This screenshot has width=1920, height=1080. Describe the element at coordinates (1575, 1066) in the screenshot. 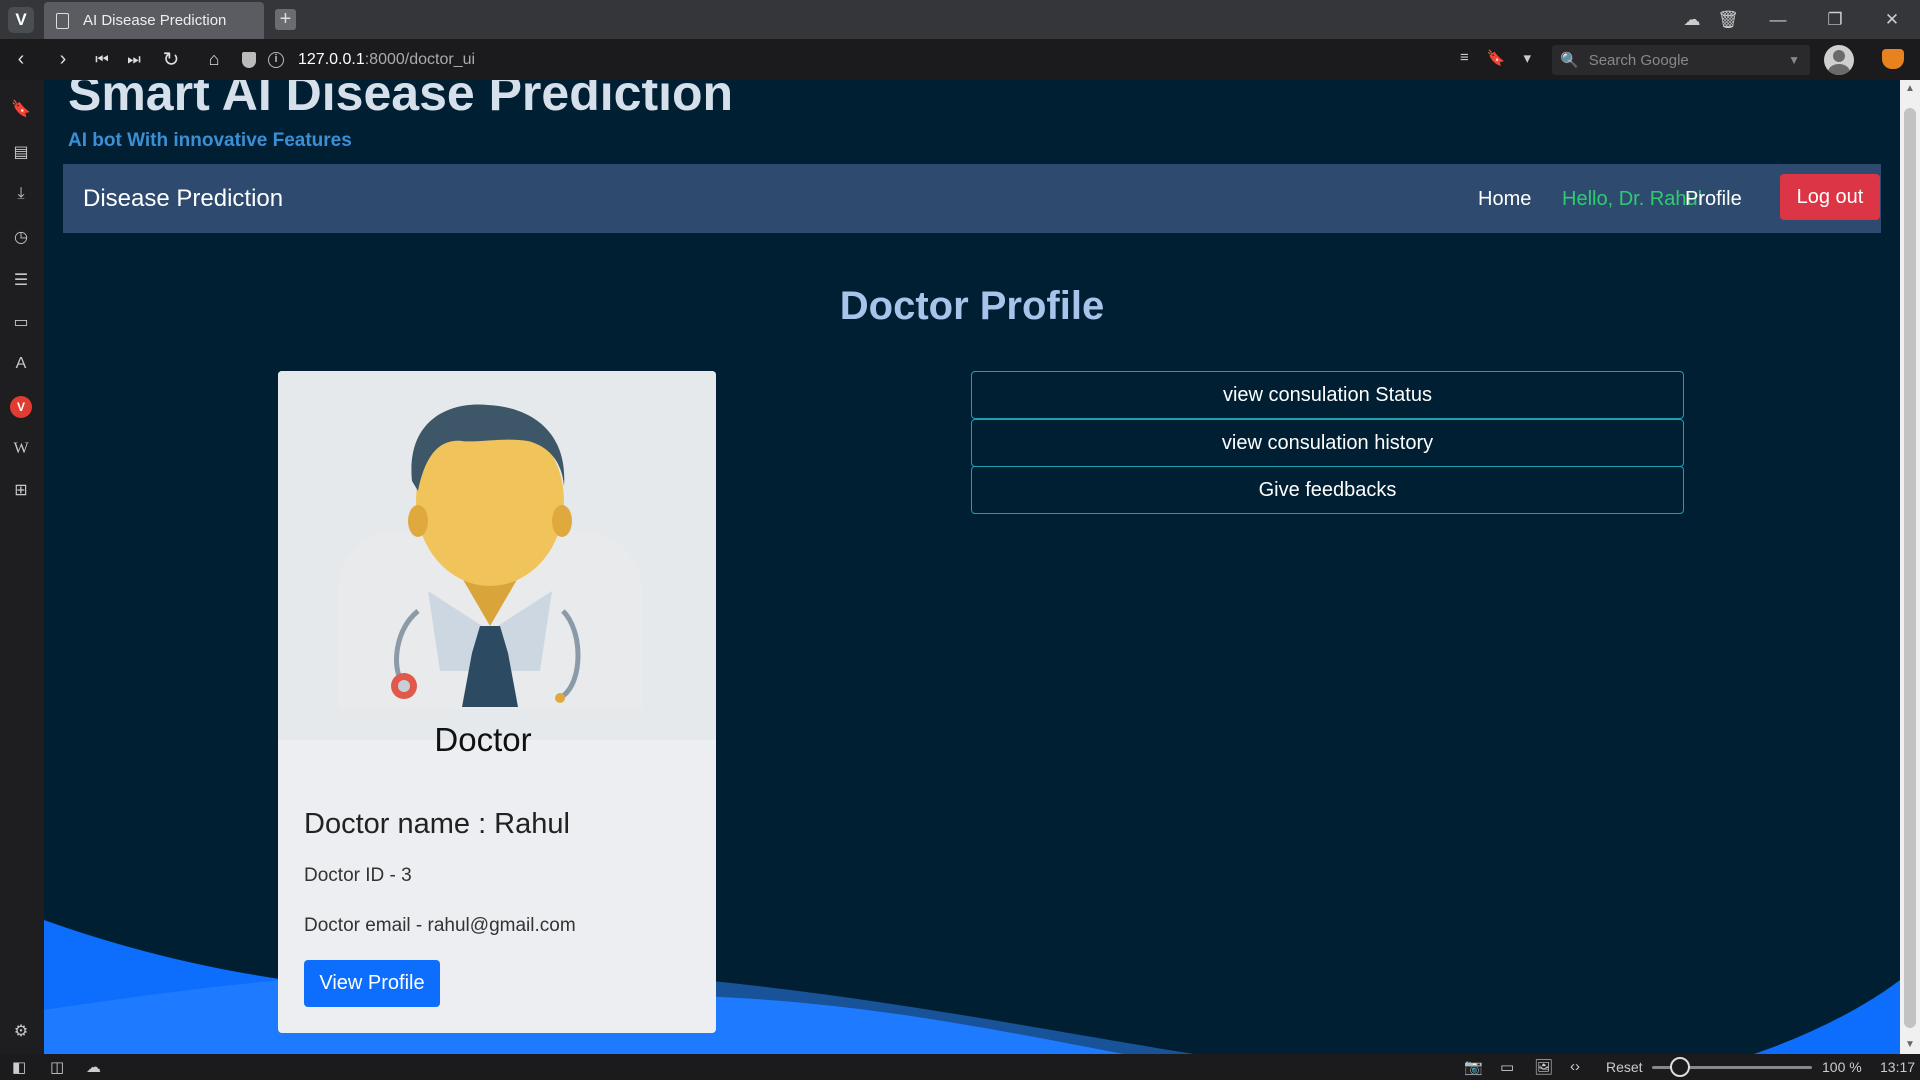

I see `page-actions-icon: ‹›` at that location.